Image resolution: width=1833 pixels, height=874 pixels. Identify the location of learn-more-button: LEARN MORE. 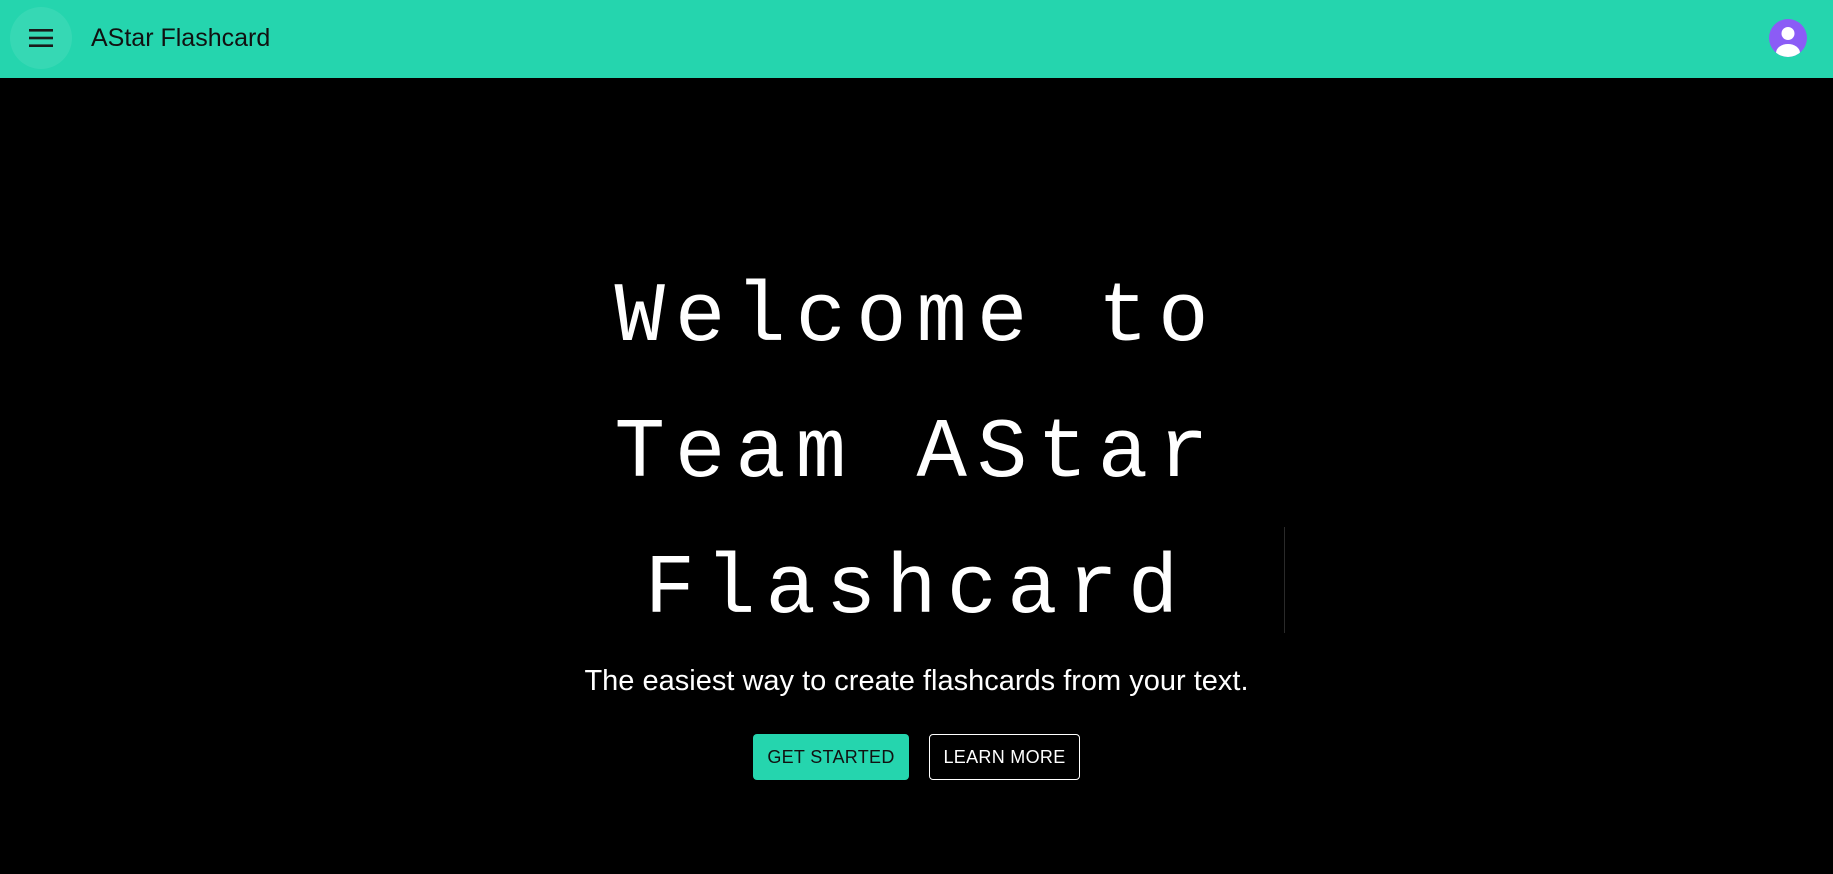
(1004, 757).